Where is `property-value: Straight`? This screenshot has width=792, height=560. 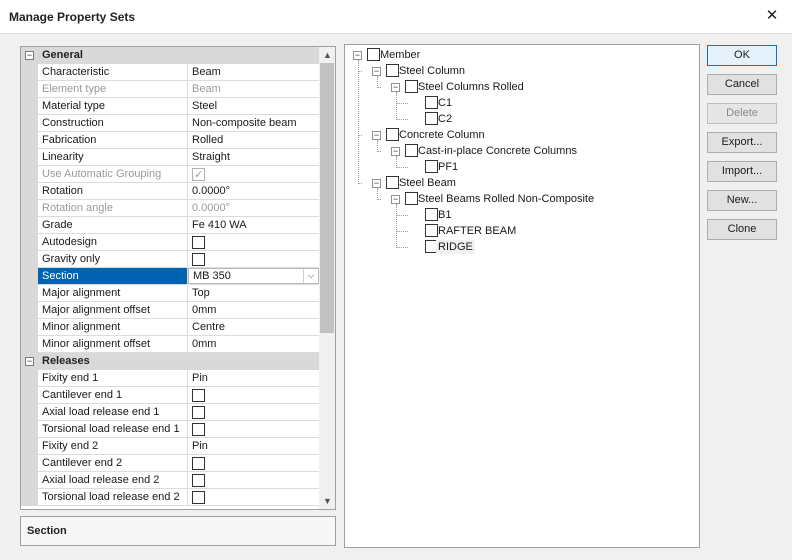
property-value: Straight is located at coordinates (253, 157).